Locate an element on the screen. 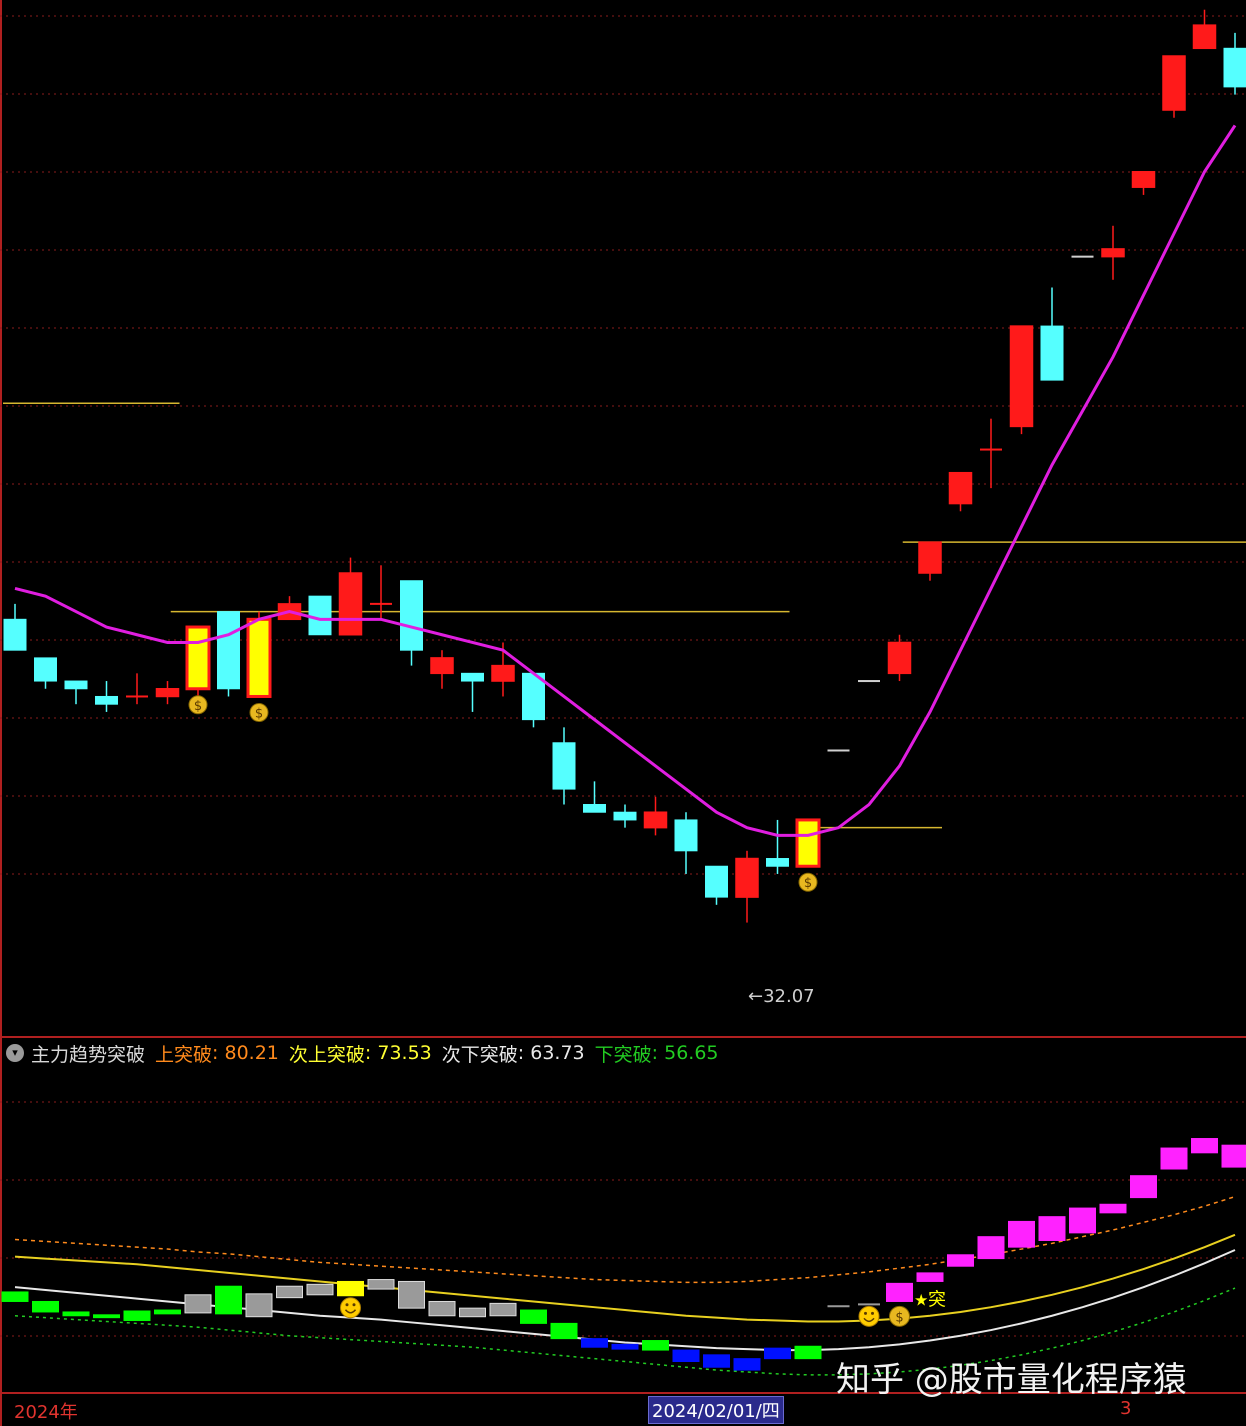  label-up2: 次上突破 is located at coordinates (326, 1054).